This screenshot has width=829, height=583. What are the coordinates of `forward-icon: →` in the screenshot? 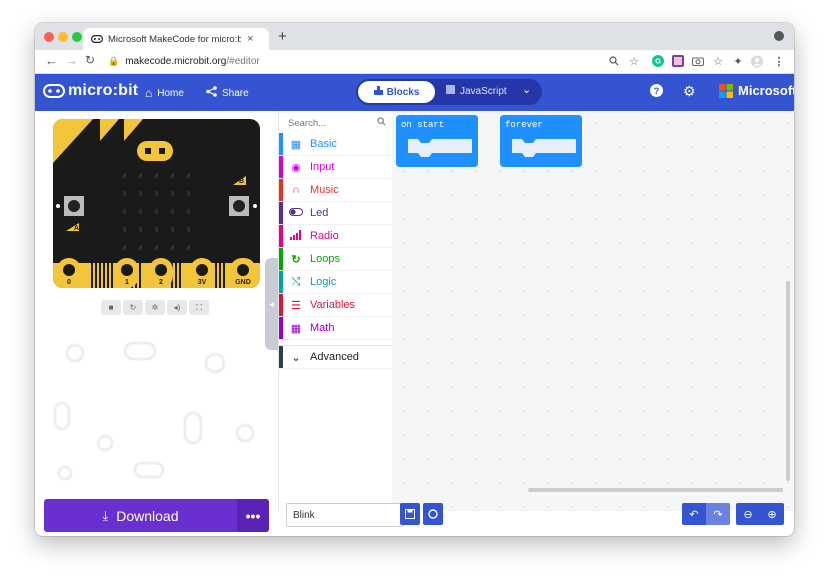 It's located at (71, 60).